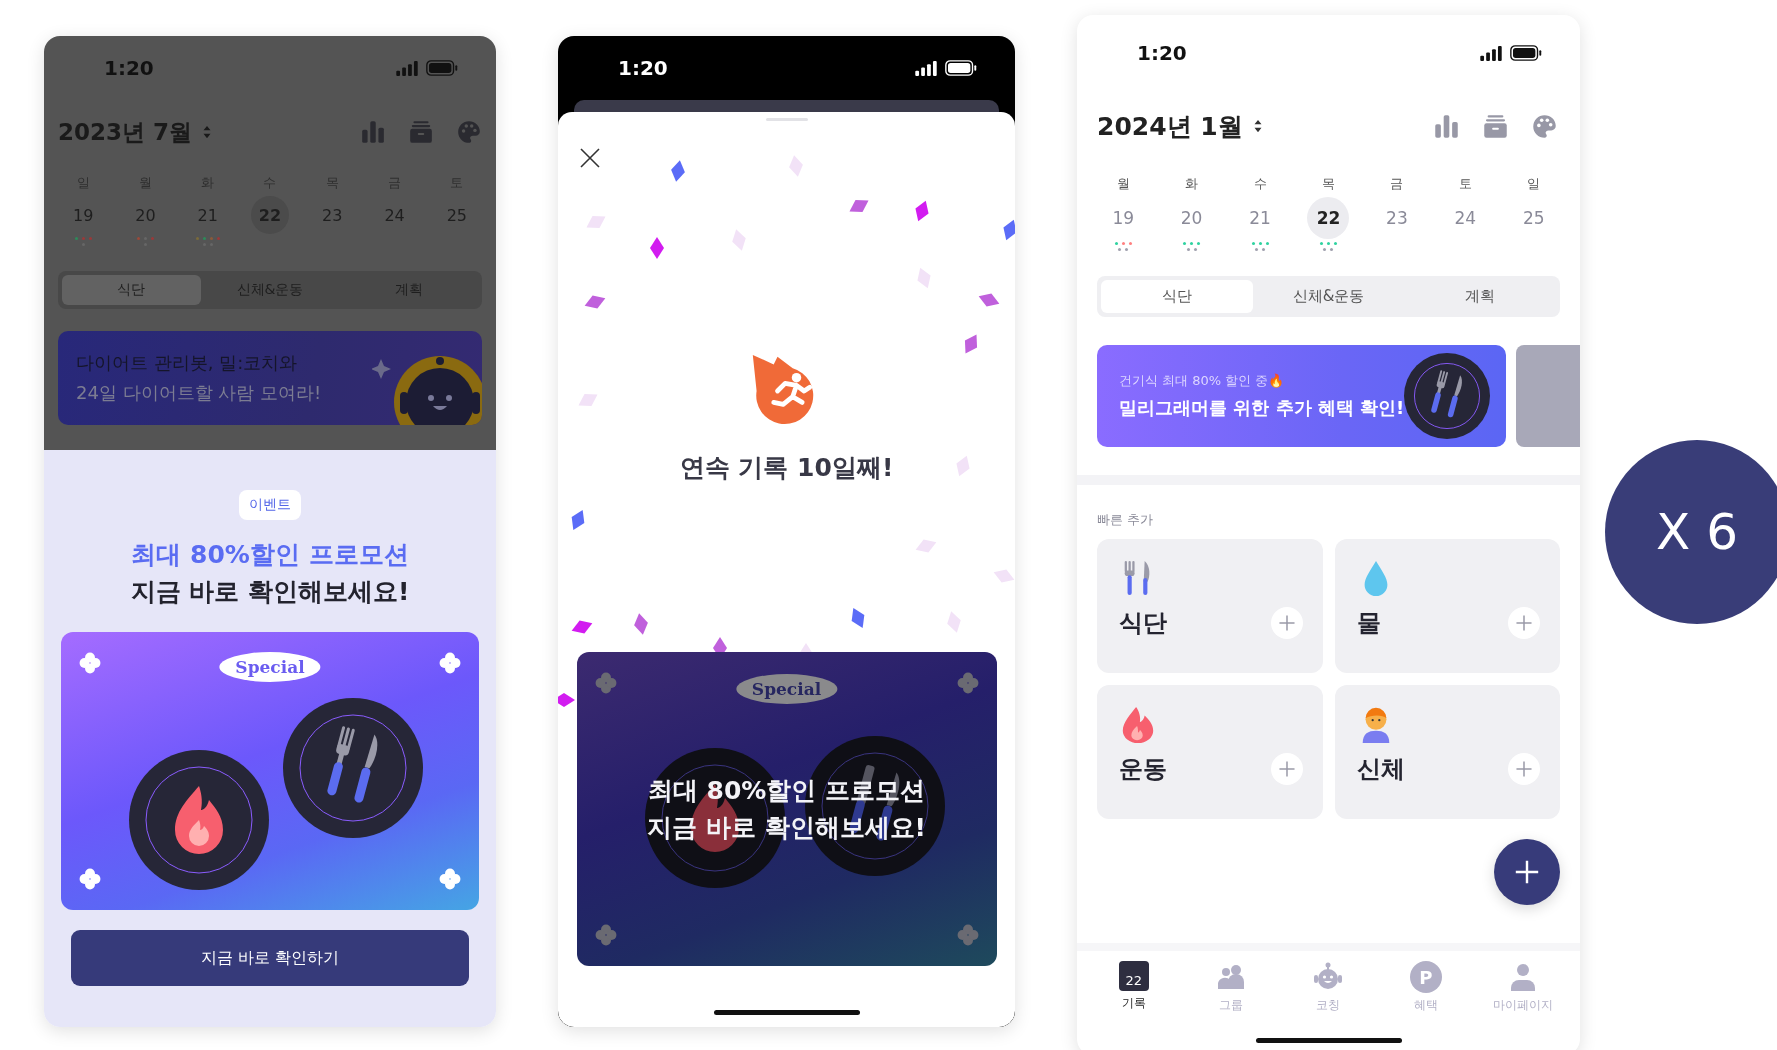  I want to click on tab: 신체&운동, so click(1328, 296).